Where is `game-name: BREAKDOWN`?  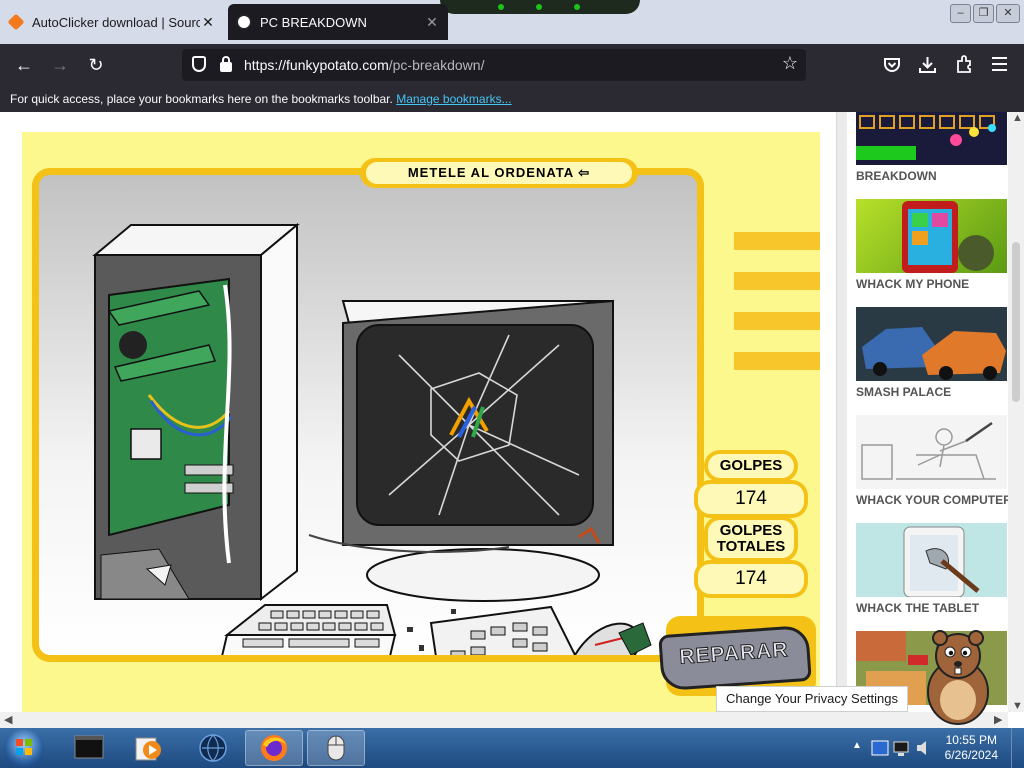 game-name: BREAKDOWN is located at coordinates (932, 176).